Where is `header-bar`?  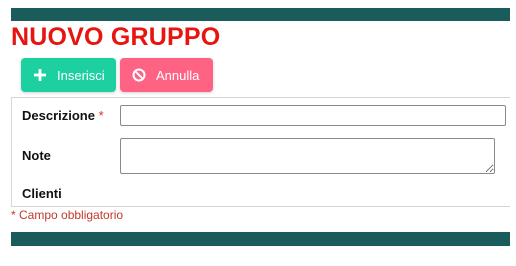
header-bar is located at coordinates (260, 14).